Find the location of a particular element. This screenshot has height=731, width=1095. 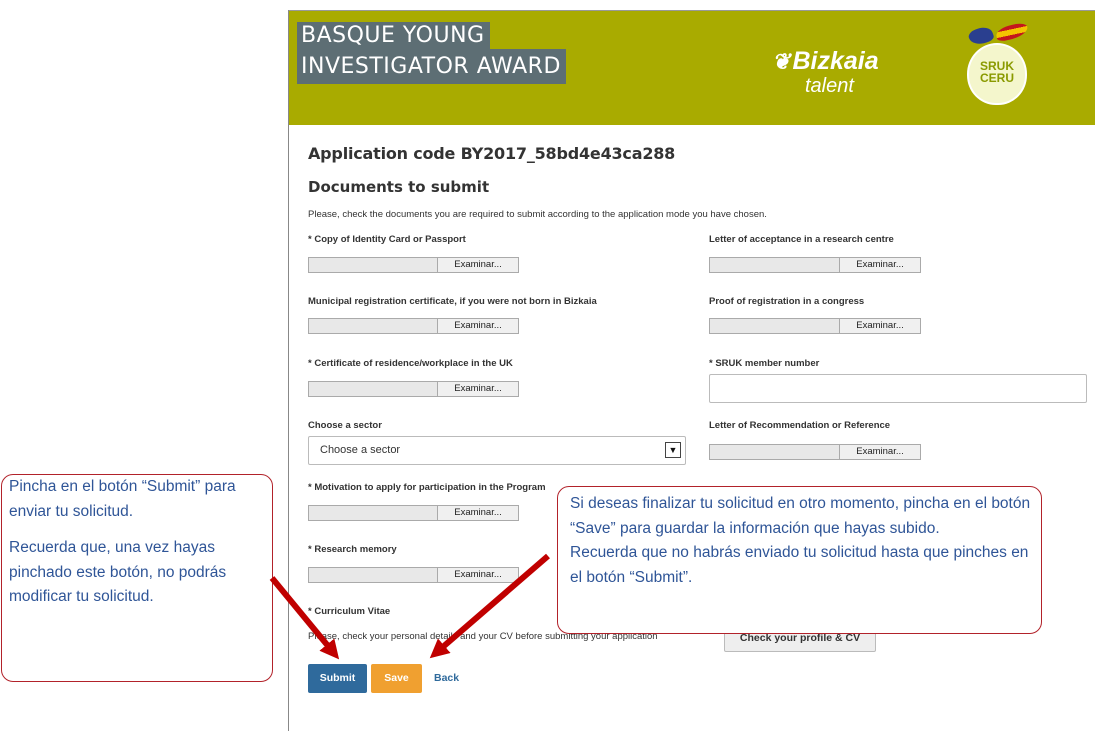

arrow-to-save is located at coordinates (489, 606).